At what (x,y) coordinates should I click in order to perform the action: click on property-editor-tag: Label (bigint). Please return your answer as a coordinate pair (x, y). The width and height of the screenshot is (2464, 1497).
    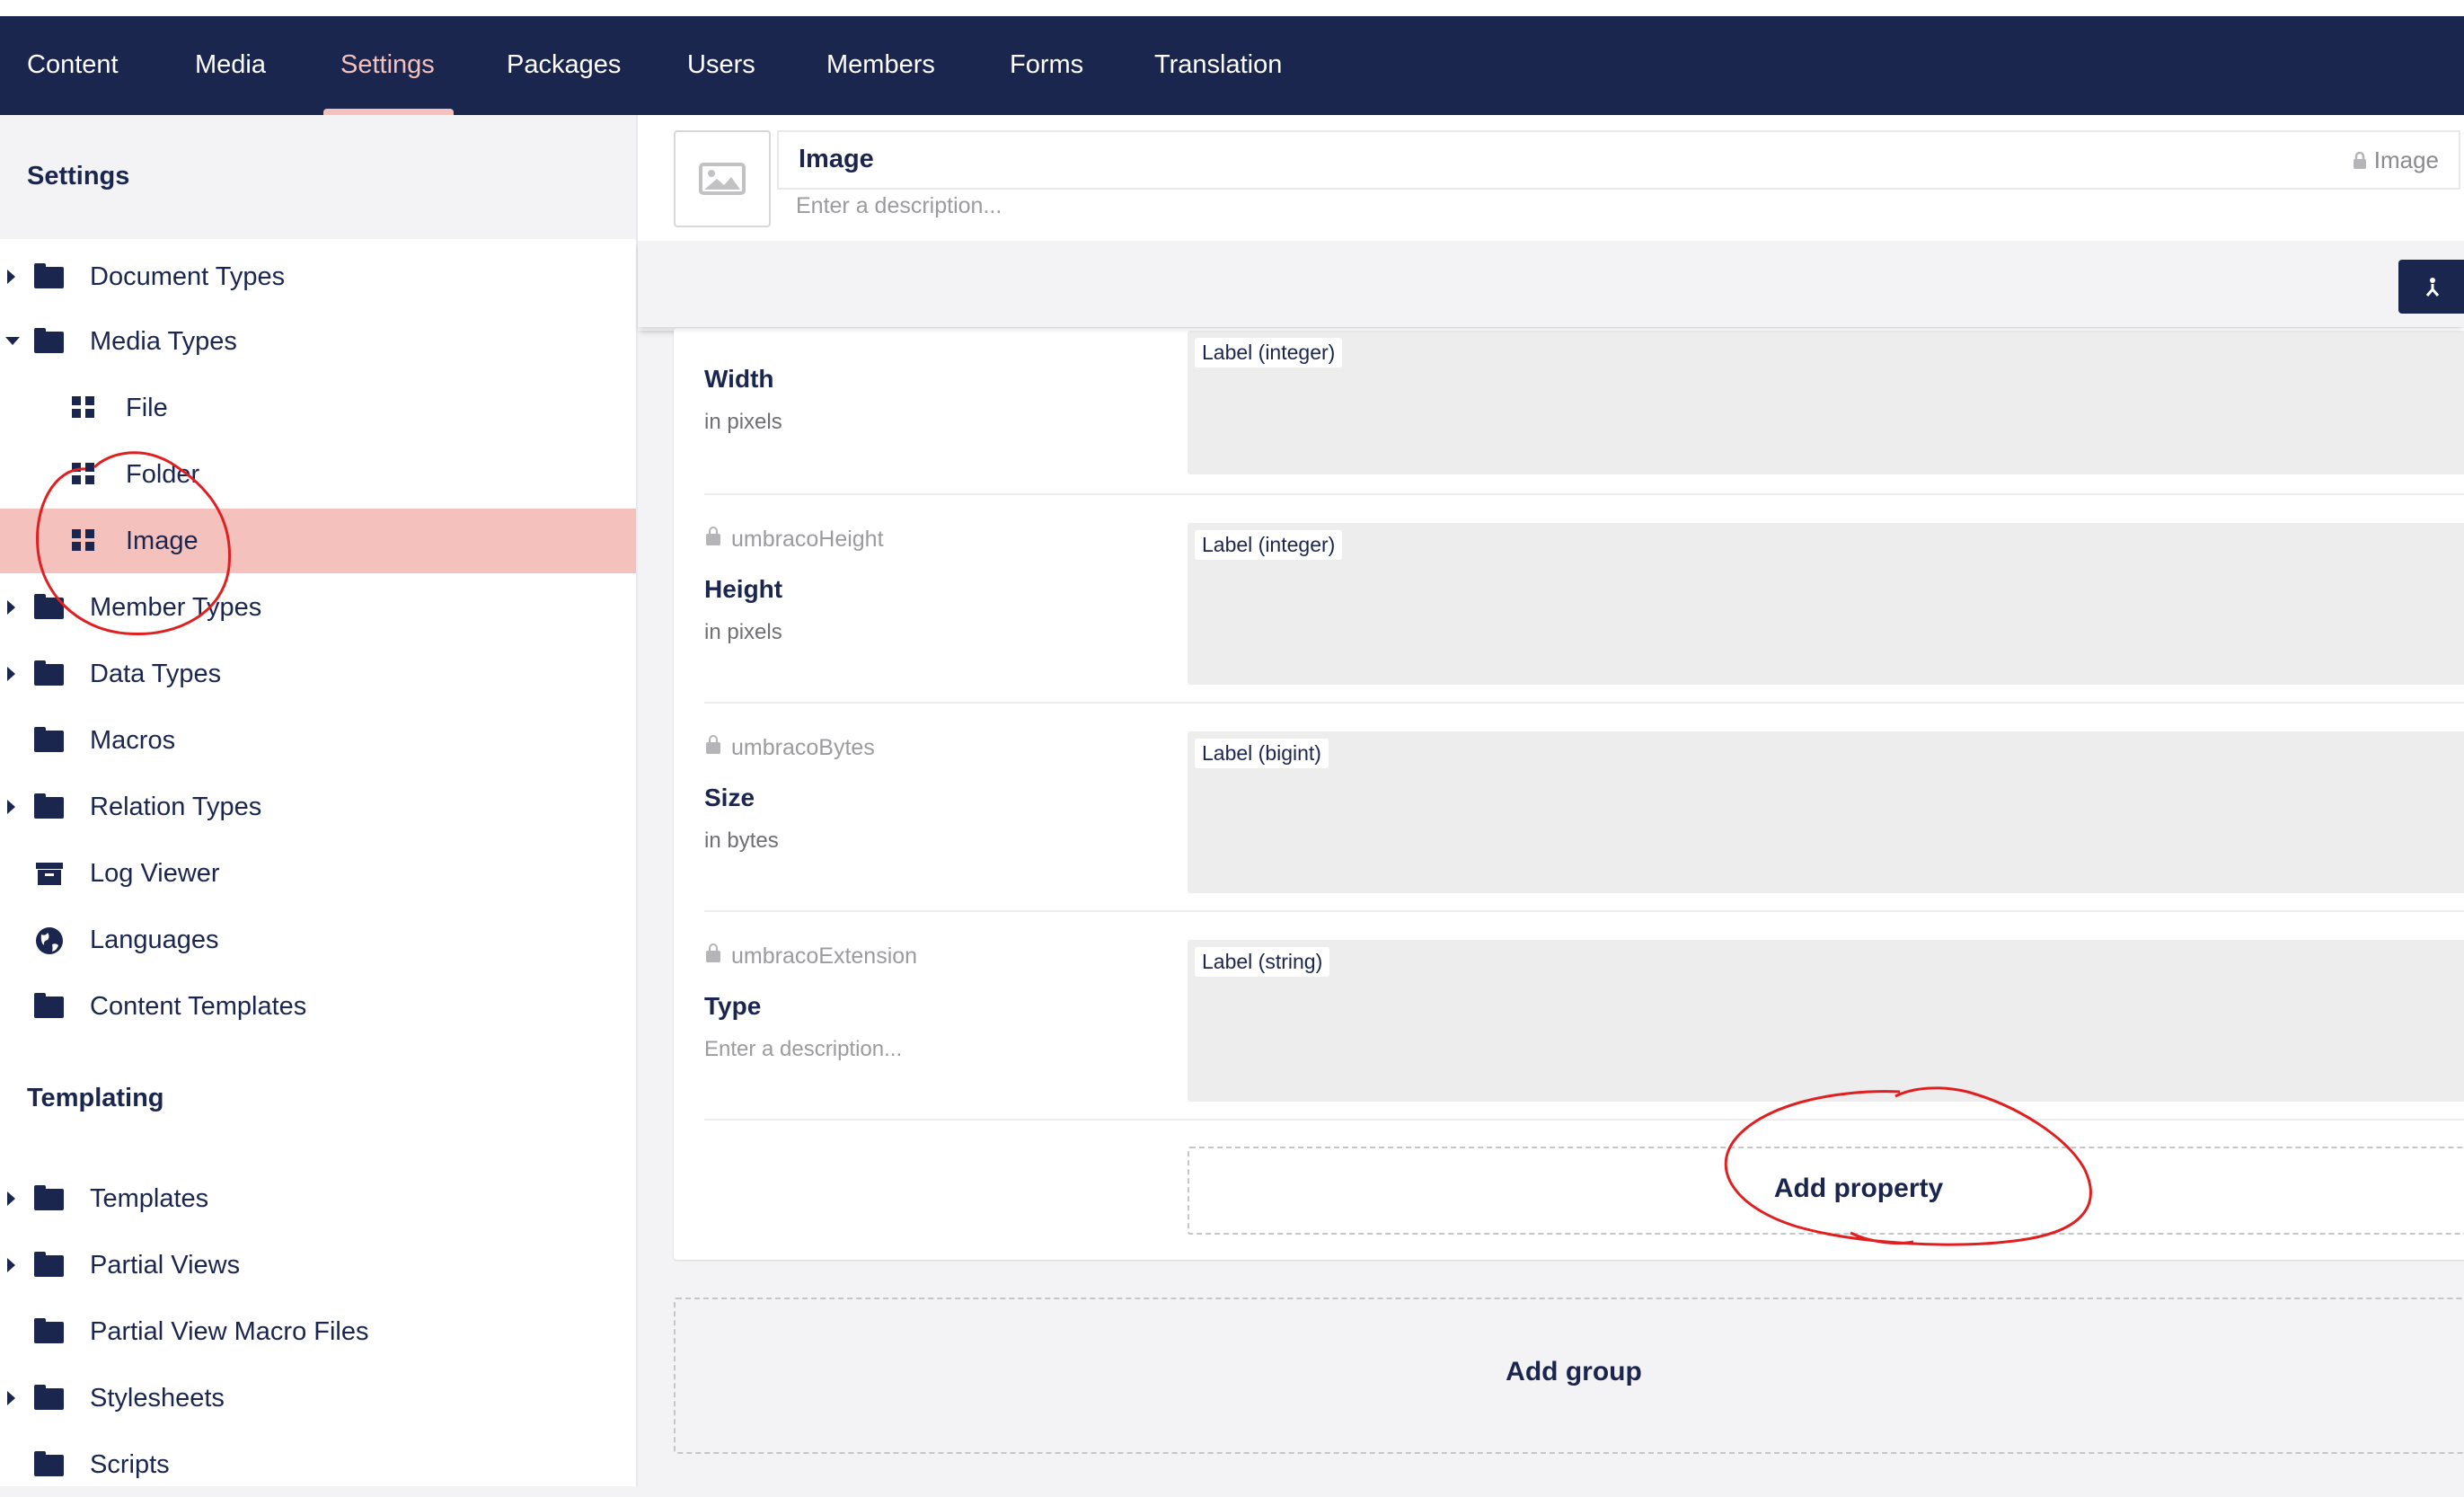
    Looking at the image, I should click on (1262, 753).